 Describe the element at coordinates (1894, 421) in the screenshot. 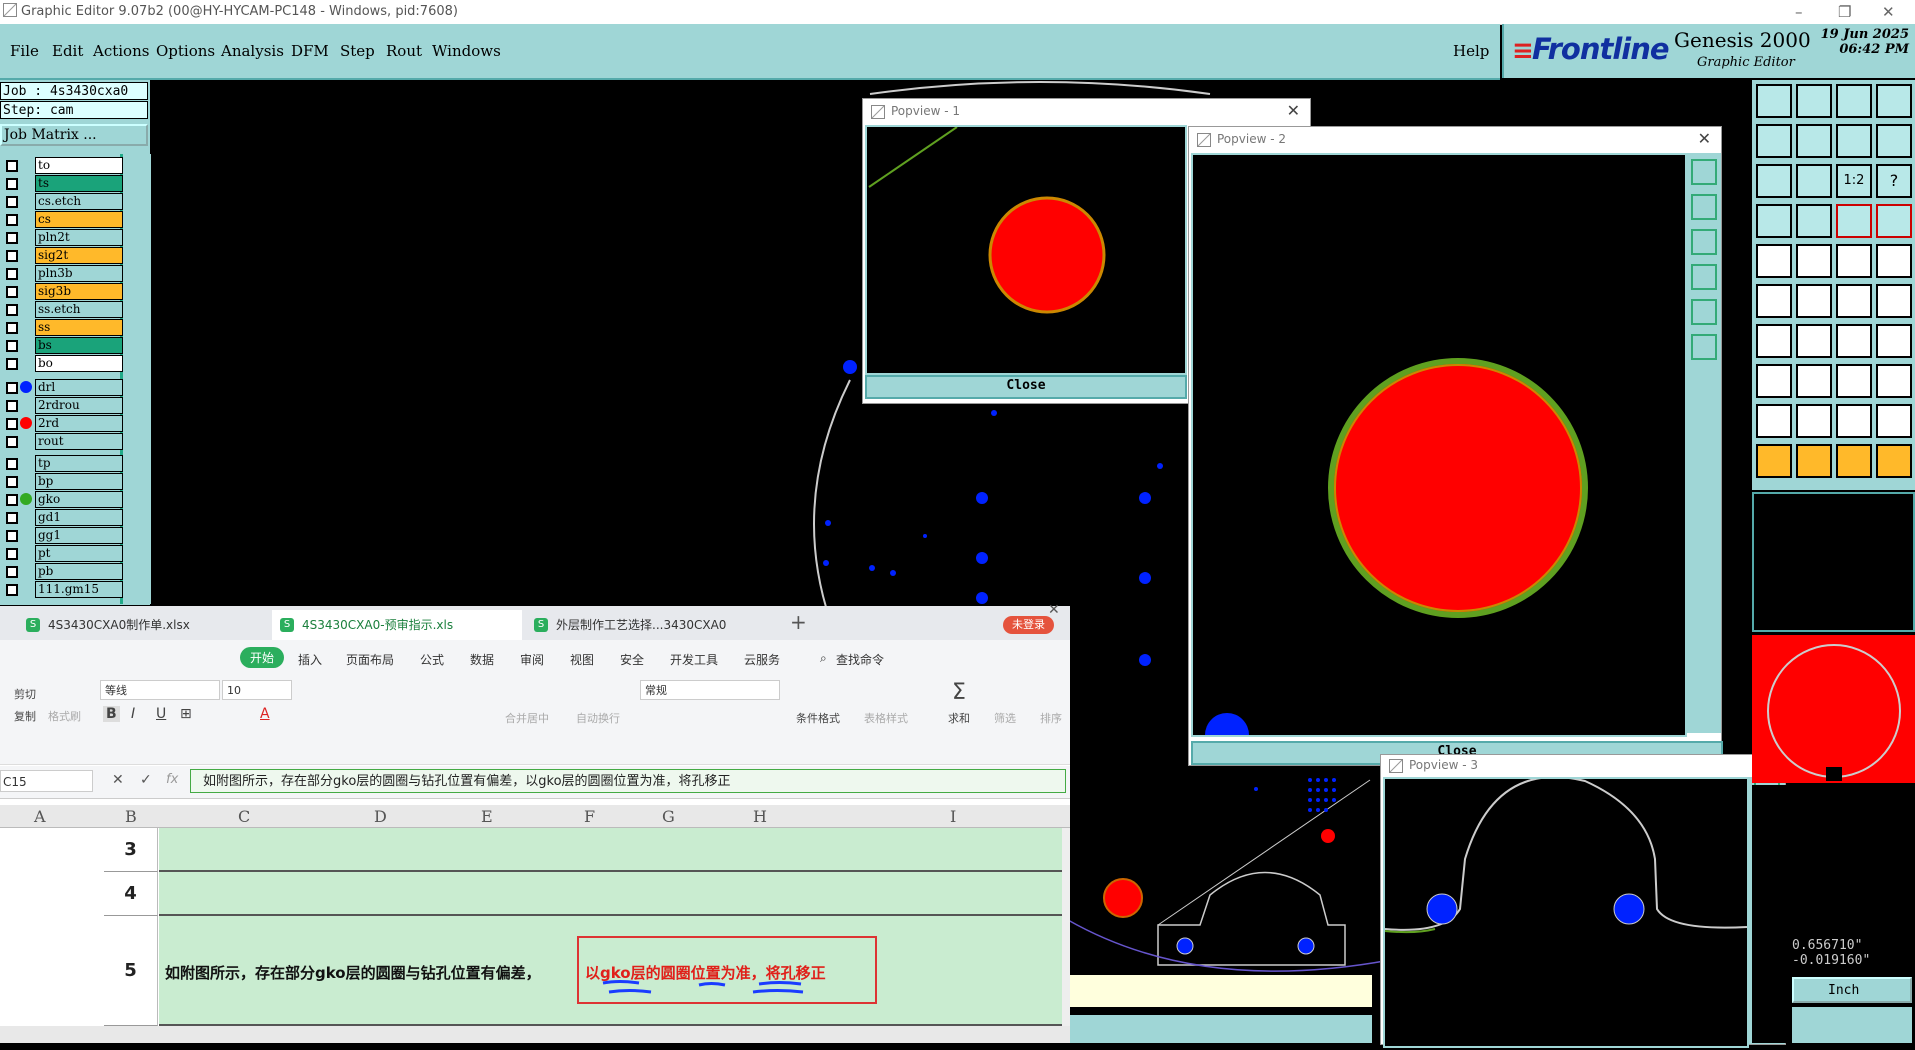

I see `tool-a3-icon` at that location.